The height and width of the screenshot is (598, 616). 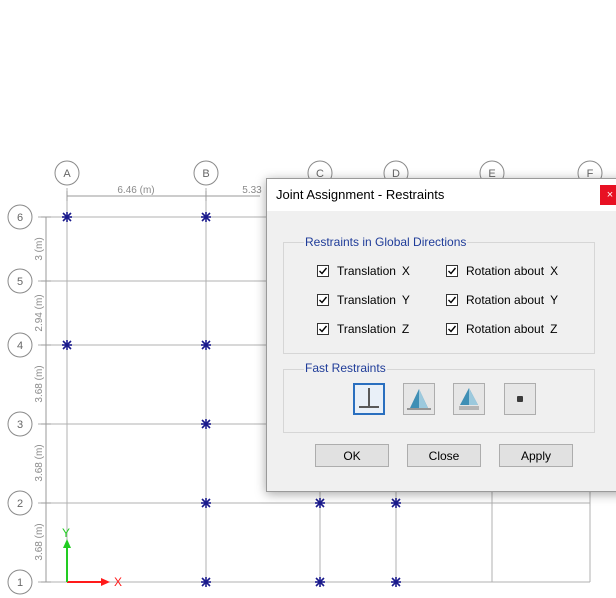 I want to click on rotation-z-label: Rotation about, so click(x=505, y=329).